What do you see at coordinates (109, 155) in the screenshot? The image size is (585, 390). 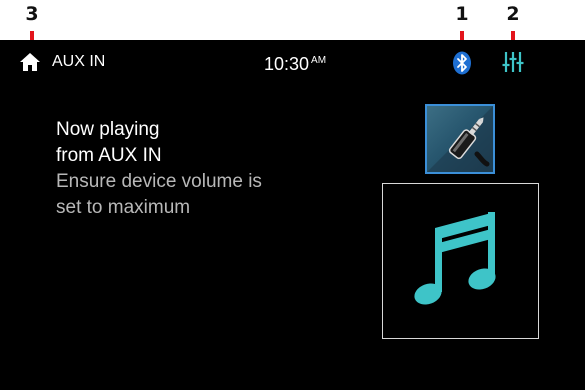 I see `message-line-2: from AUX IN` at bounding box center [109, 155].